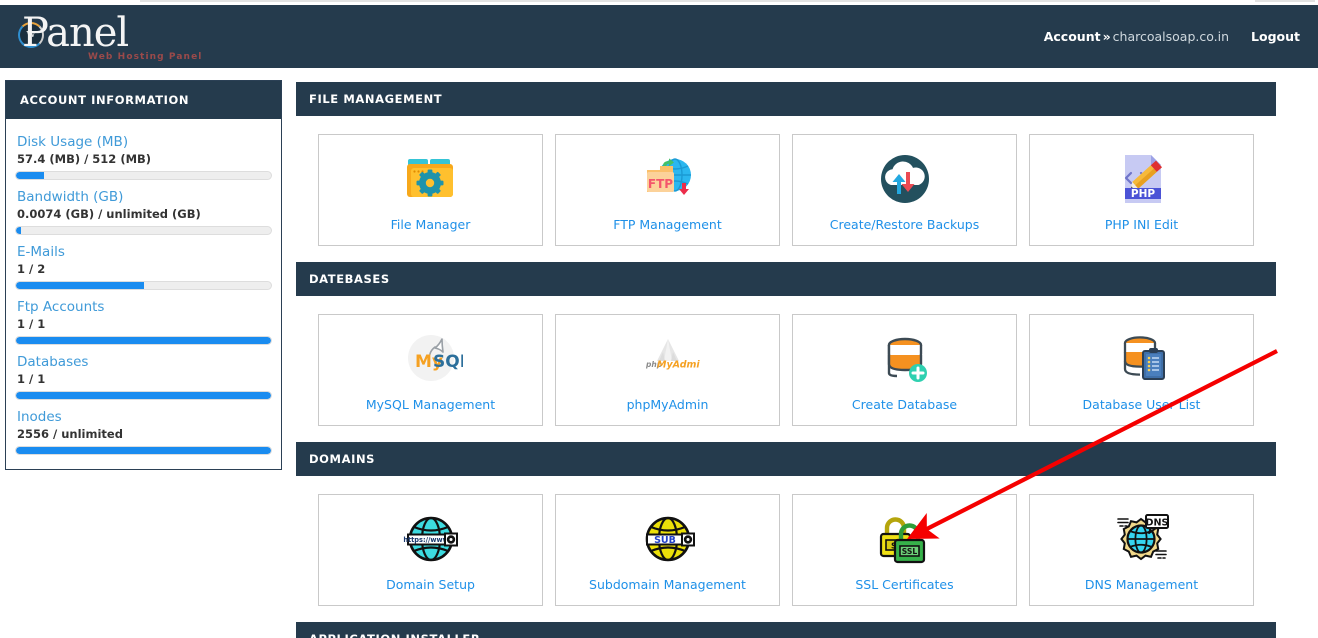 This screenshot has height=638, width=1318. What do you see at coordinates (786, 279) in the screenshot?
I see `section-header: DATEBASES` at bounding box center [786, 279].